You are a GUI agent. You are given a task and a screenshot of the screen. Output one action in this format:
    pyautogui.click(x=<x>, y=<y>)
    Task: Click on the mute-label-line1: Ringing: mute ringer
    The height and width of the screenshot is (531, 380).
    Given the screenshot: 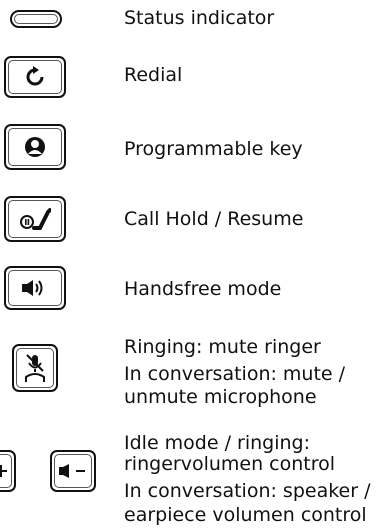 What is the action you would take?
    pyautogui.click(x=222, y=347)
    